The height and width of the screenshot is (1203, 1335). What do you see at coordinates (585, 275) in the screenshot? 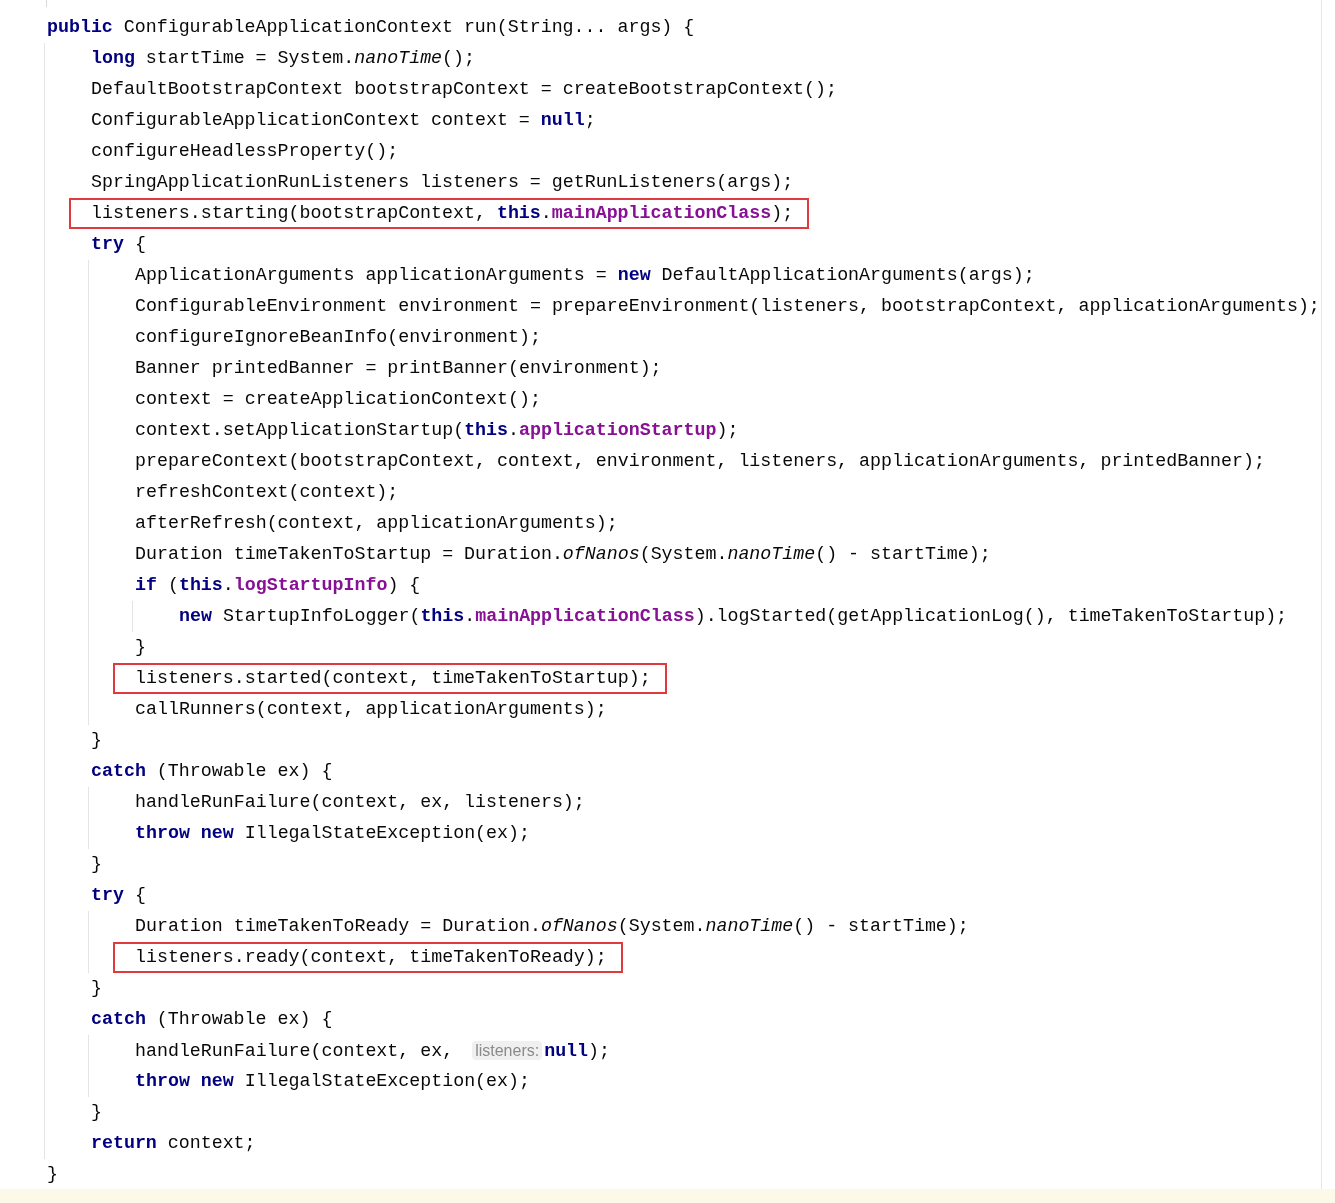
I see `code-line: ApplicationArguments applicationArguments = new DefaultApplicationArguments(args);` at bounding box center [585, 275].